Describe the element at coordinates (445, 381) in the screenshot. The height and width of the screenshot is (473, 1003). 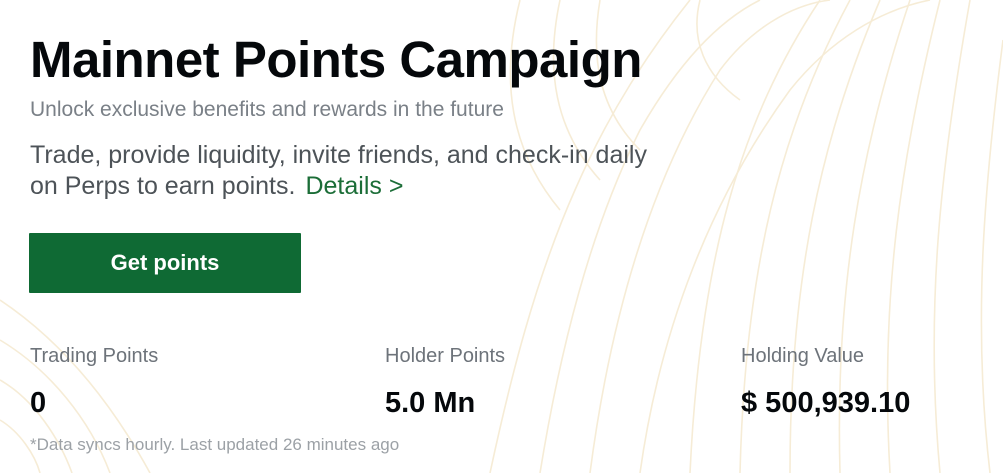
I see `stat-holder-points: Holder Points 5.0 Mn` at that location.